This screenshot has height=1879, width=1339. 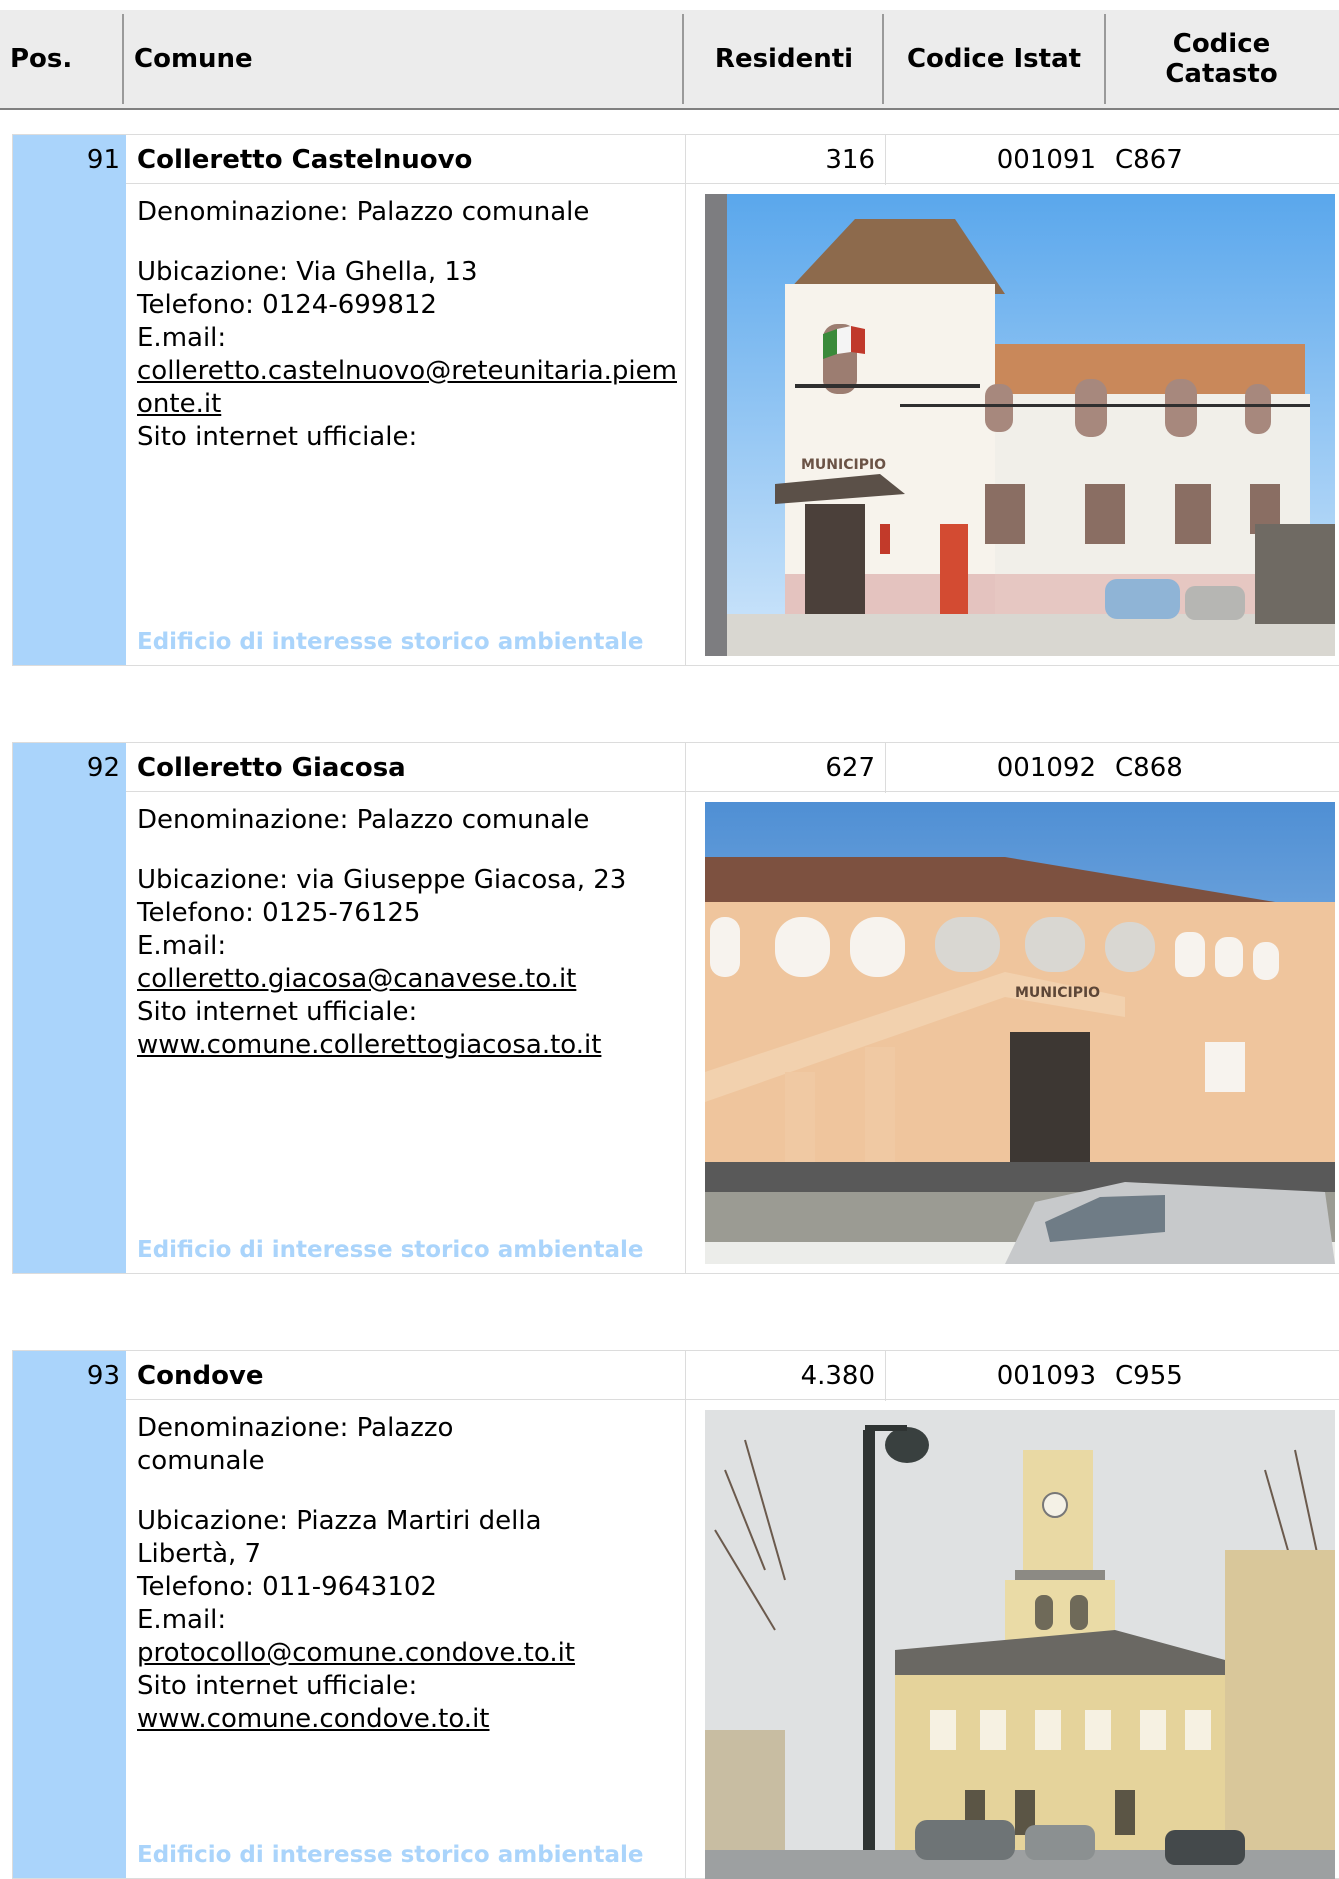 I want to click on record-comune-name: Condove, so click(x=200, y=1376).